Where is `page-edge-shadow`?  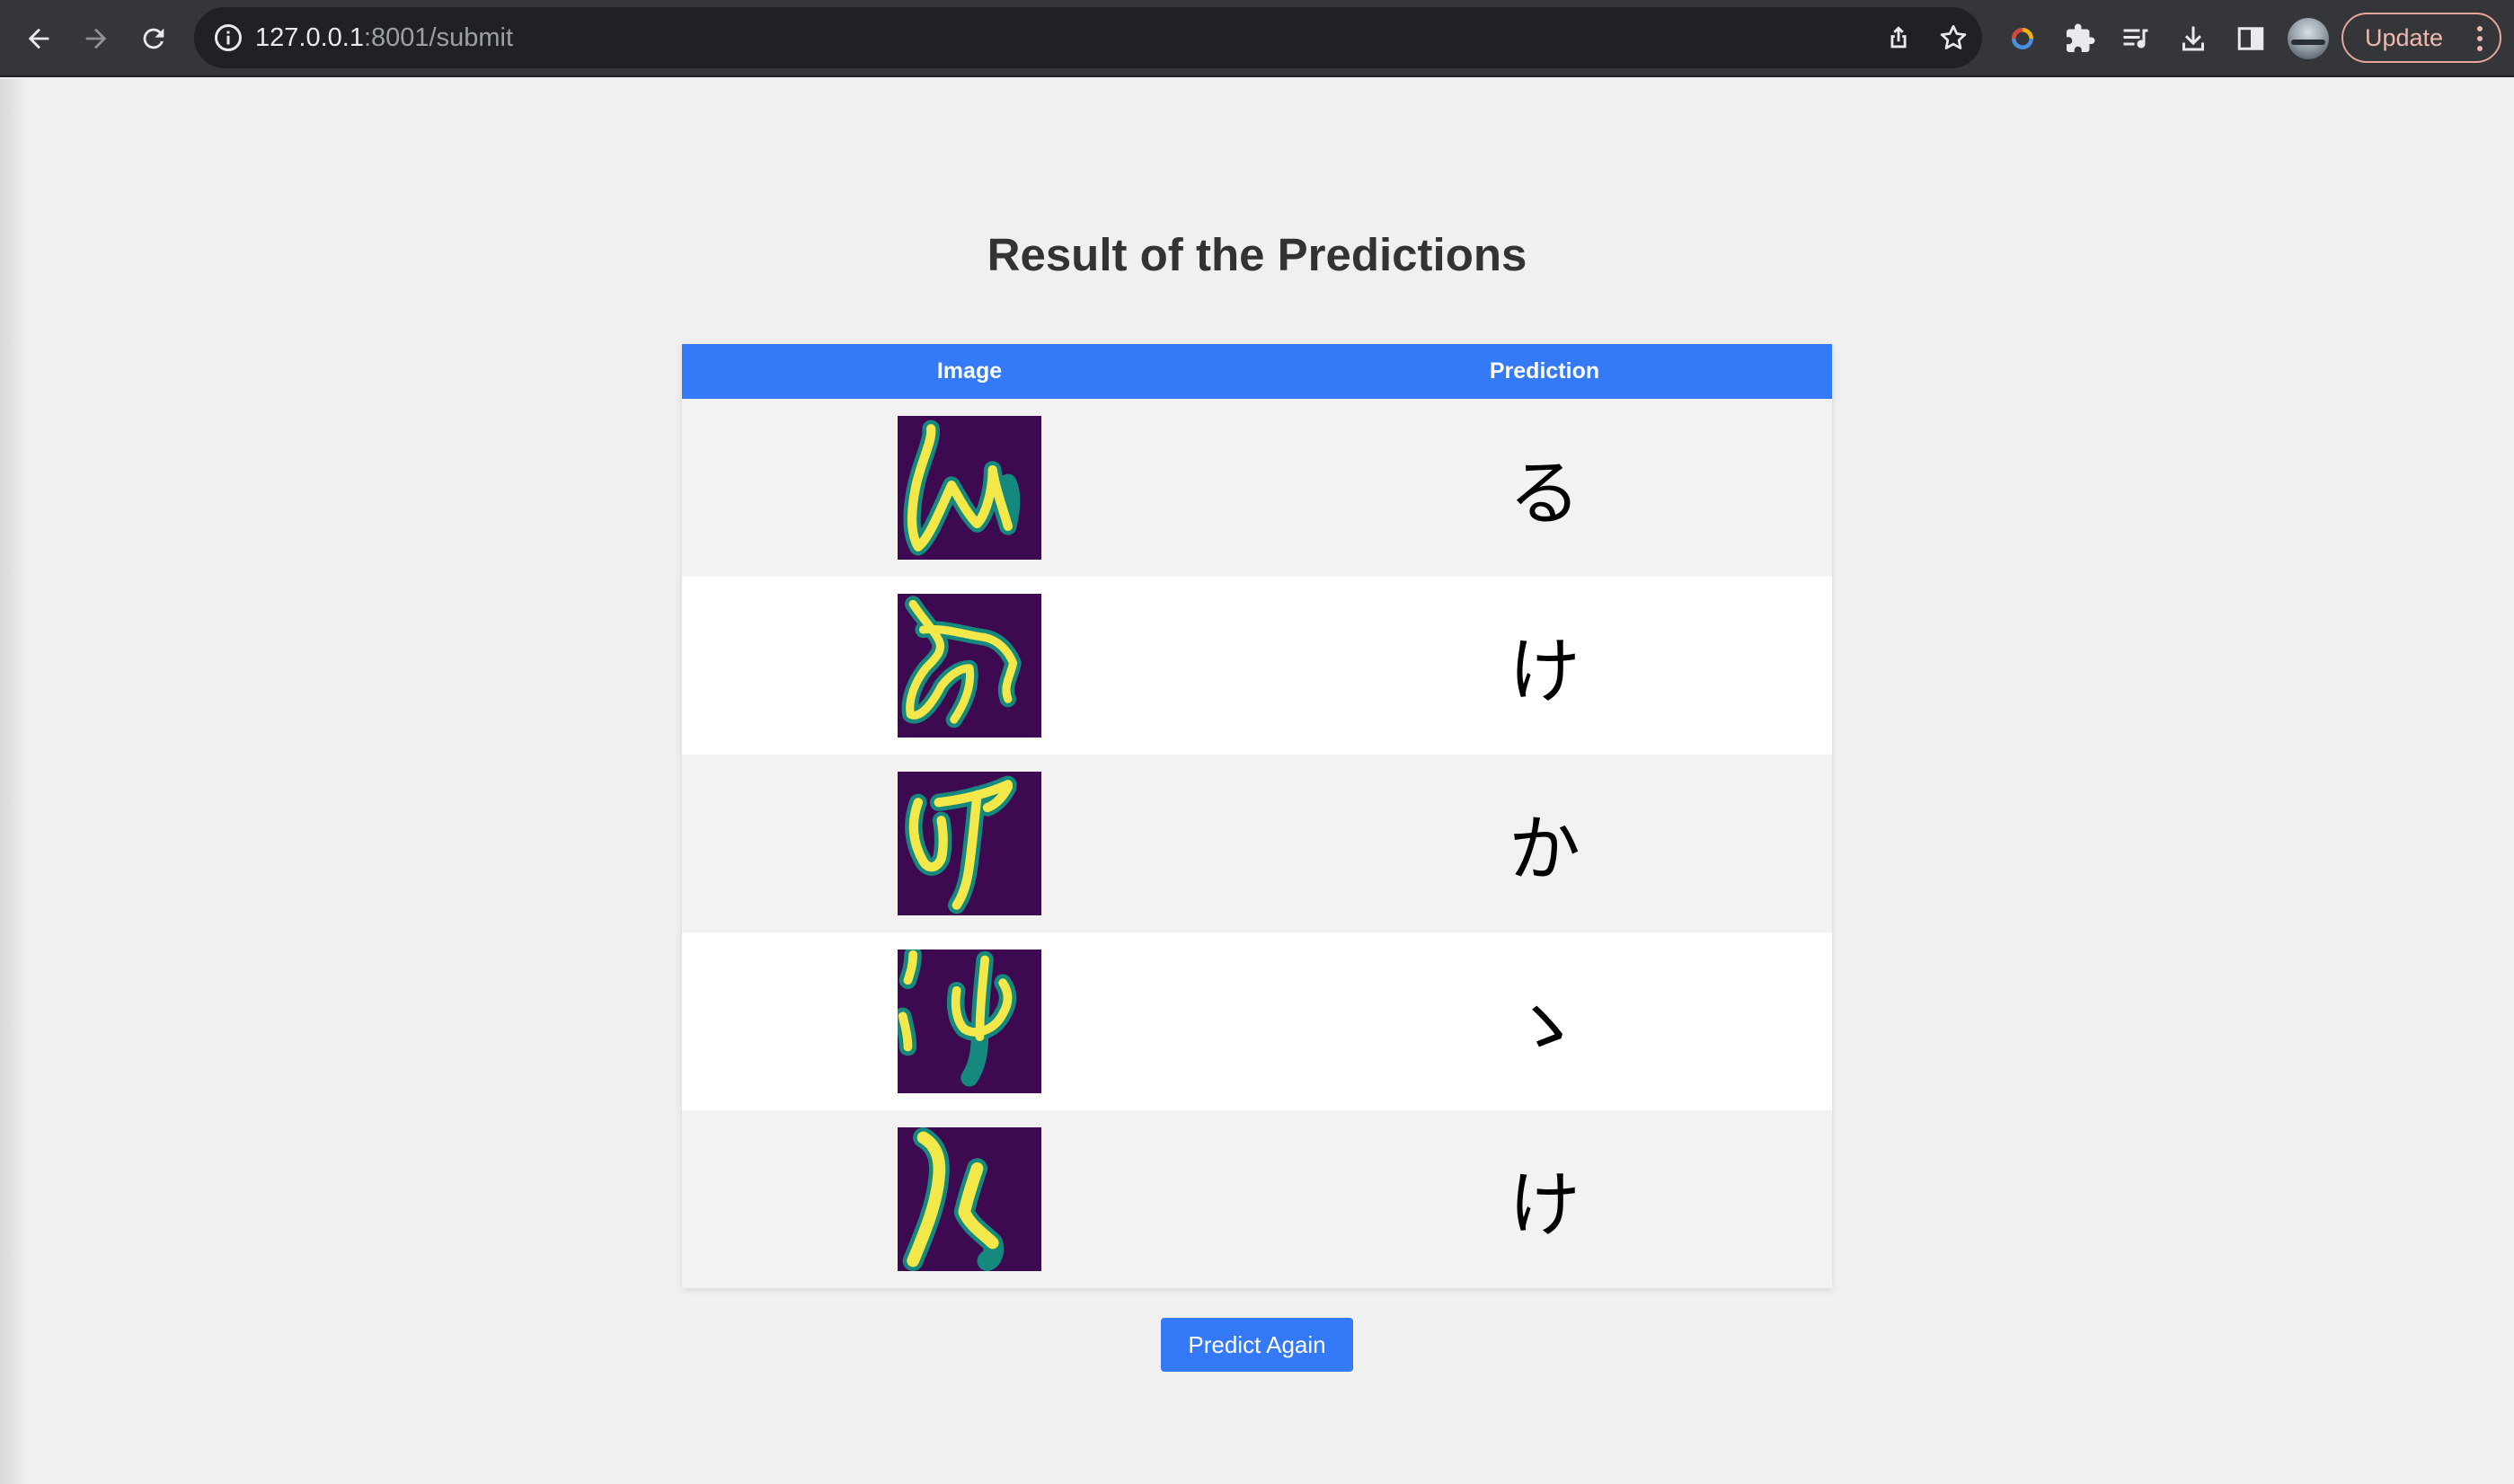 page-edge-shadow is located at coordinates (13, 781).